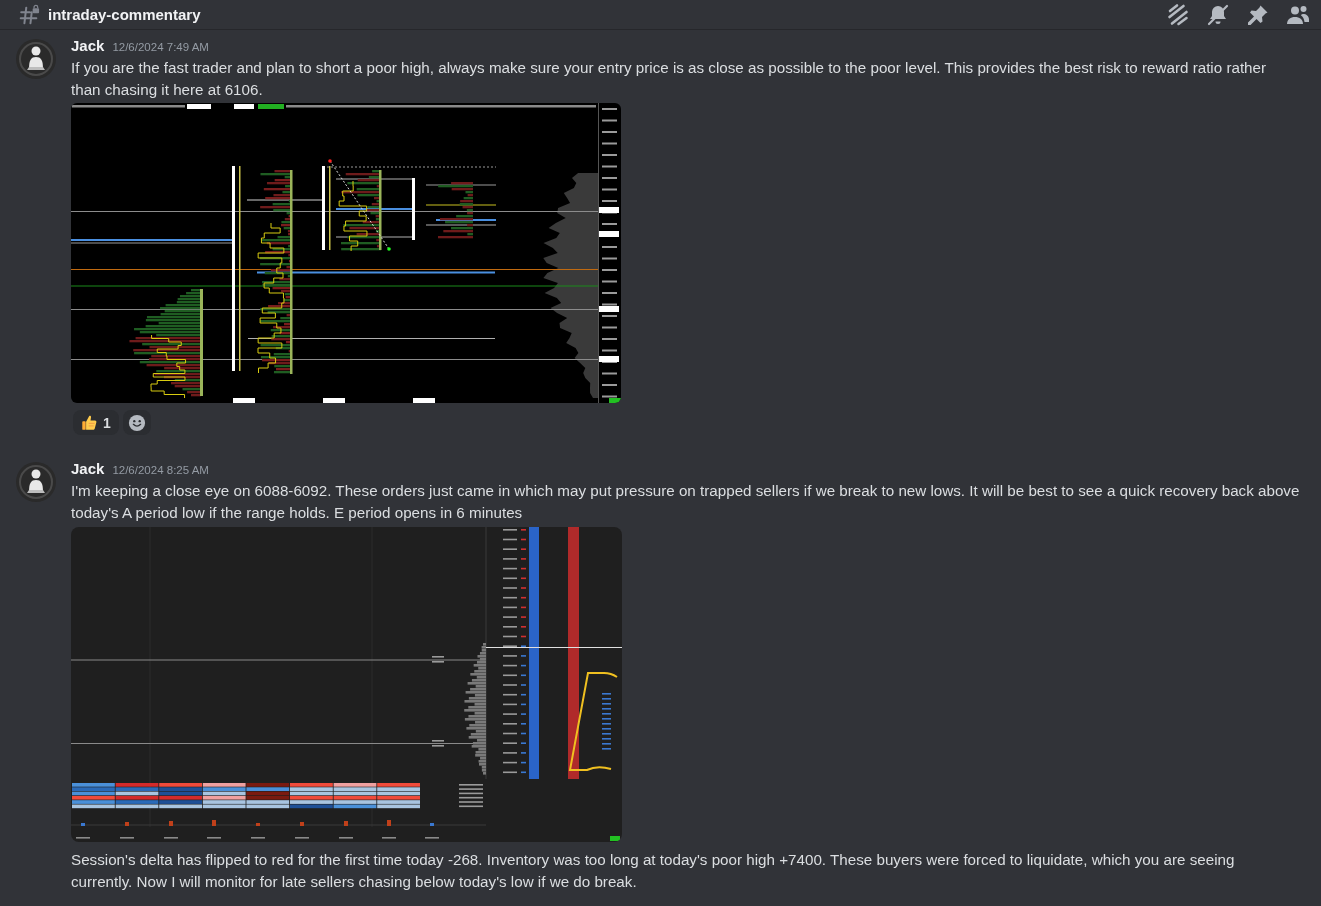 The height and width of the screenshot is (906, 1321). Describe the element at coordinates (124, 14) in the screenshot. I see `channel-name: intraday-commentary` at that location.